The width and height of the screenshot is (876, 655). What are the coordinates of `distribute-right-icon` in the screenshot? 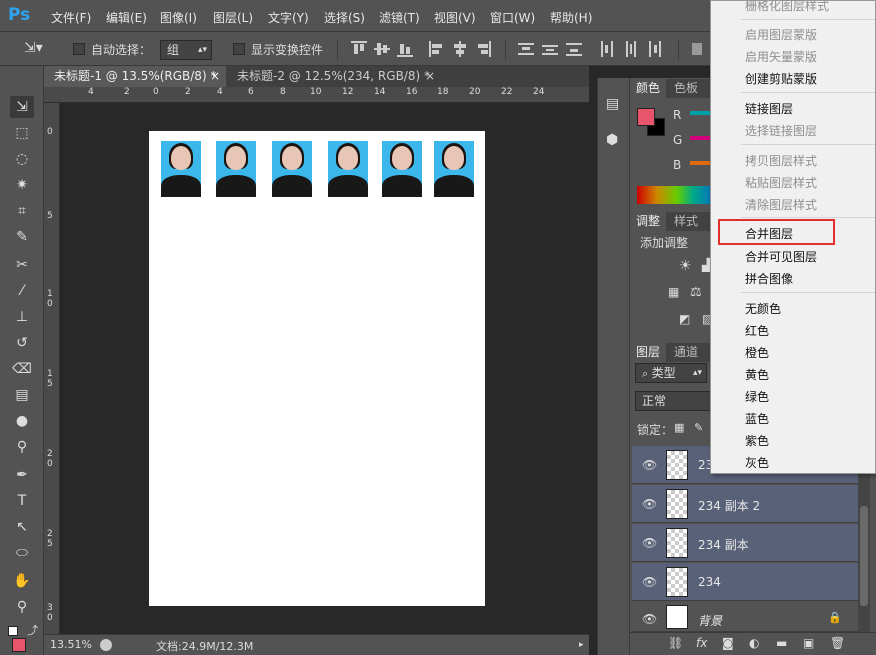 It's located at (655, 49).